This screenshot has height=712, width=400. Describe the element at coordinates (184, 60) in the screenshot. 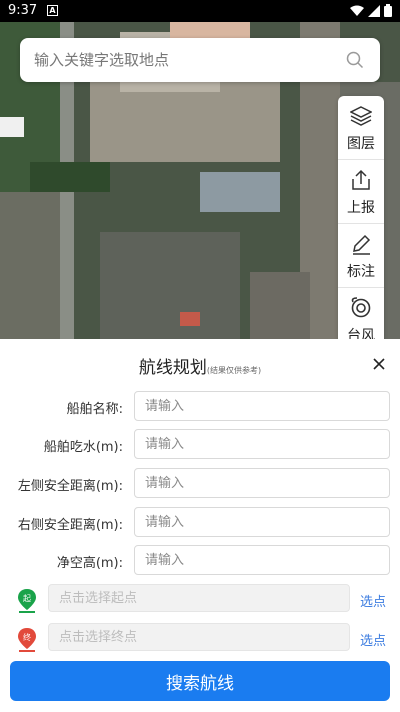

I see `search-input` at that location.